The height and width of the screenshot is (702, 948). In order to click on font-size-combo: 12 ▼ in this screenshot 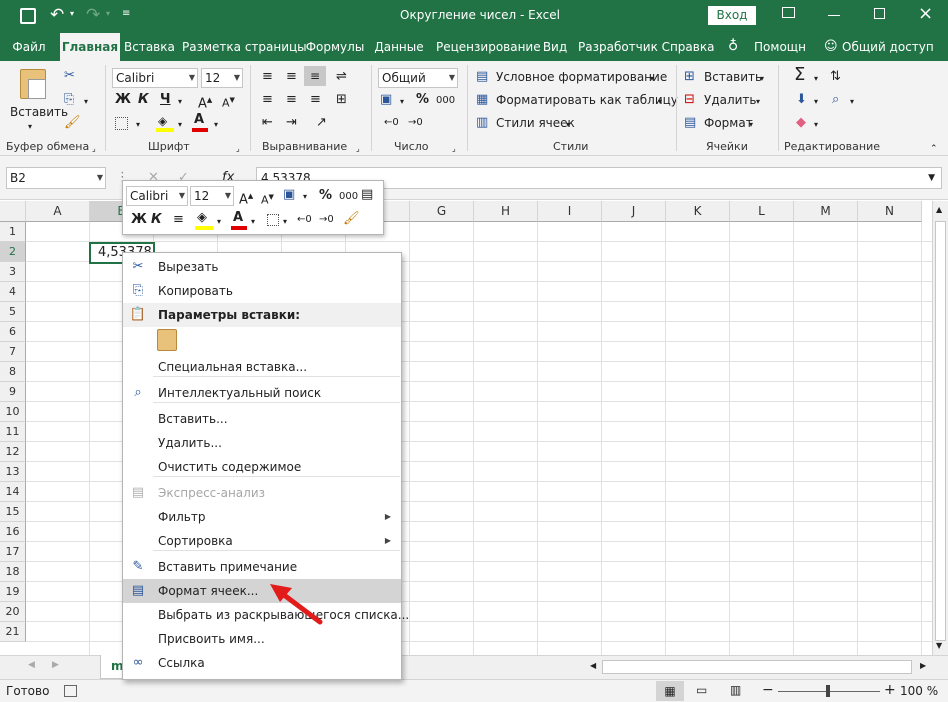, I will do `click(222, 78)`.